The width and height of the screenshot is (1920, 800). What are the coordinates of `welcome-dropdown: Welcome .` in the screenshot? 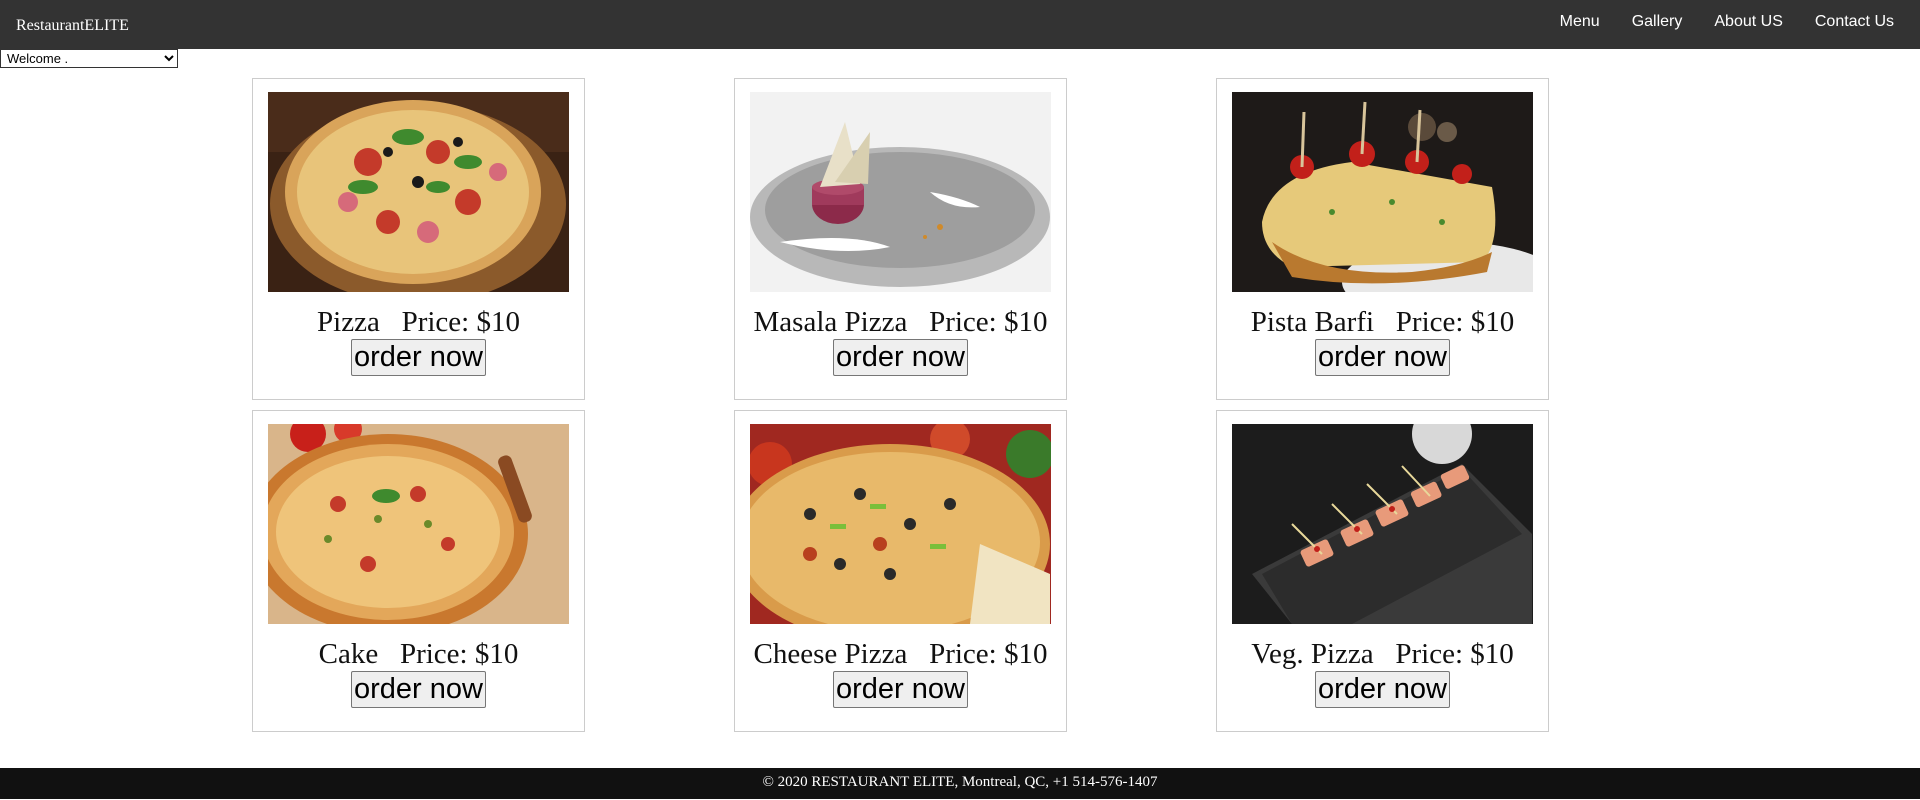 It's located at (89, 58).